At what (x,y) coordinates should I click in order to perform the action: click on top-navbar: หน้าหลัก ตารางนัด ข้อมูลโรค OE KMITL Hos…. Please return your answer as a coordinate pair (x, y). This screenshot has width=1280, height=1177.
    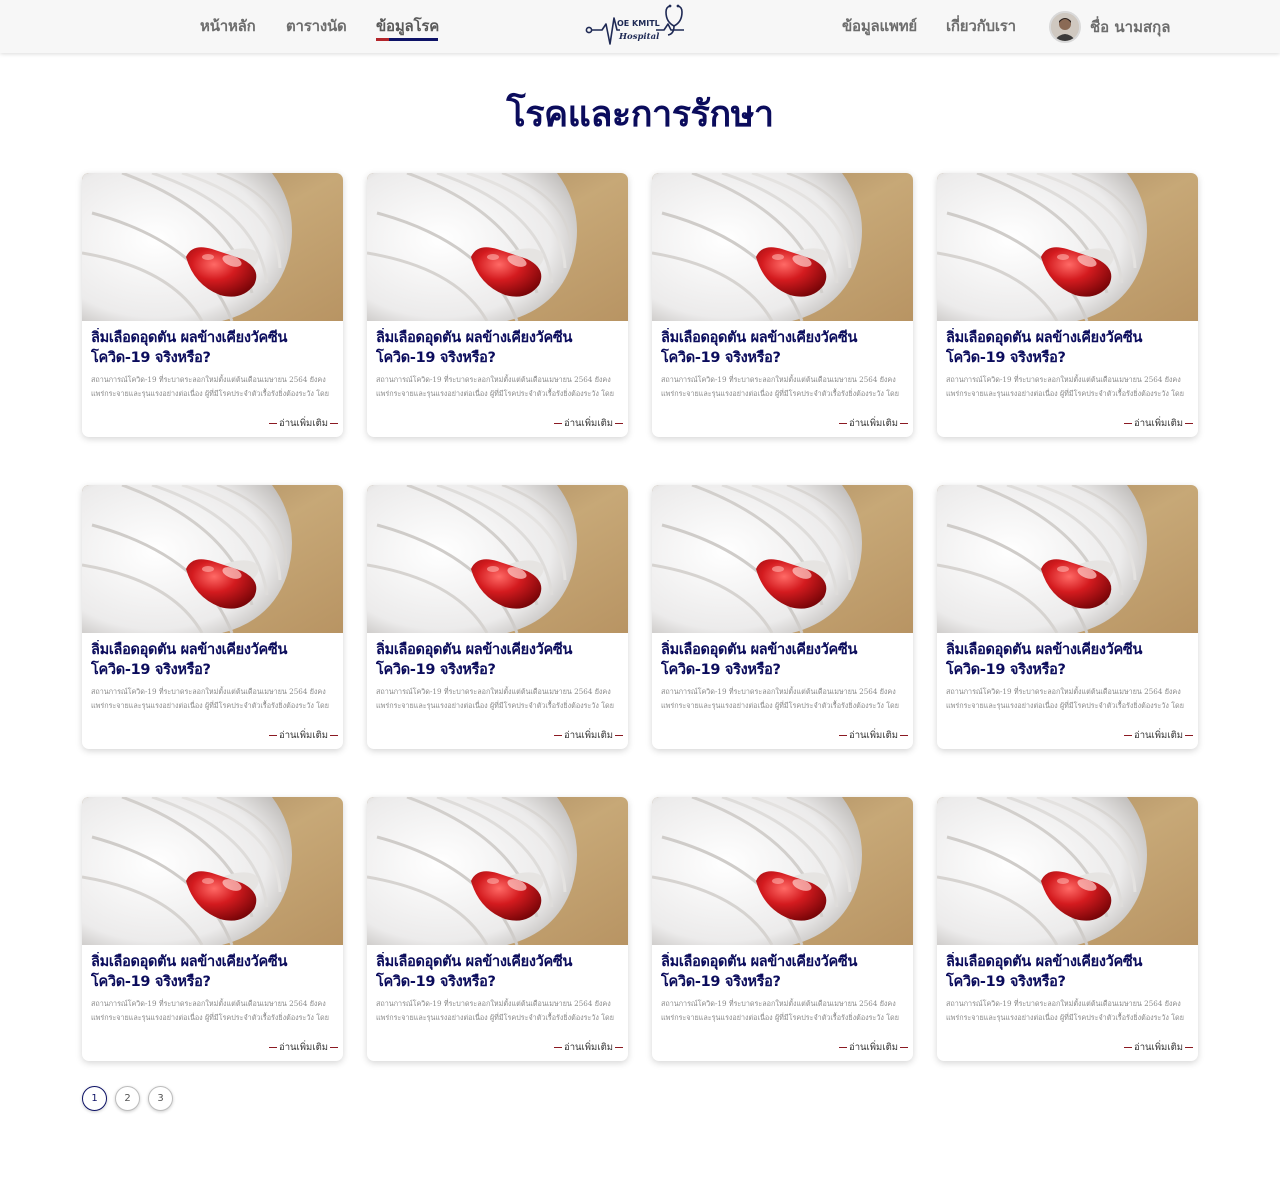
    Looking at the image, I should click on (640, 26).